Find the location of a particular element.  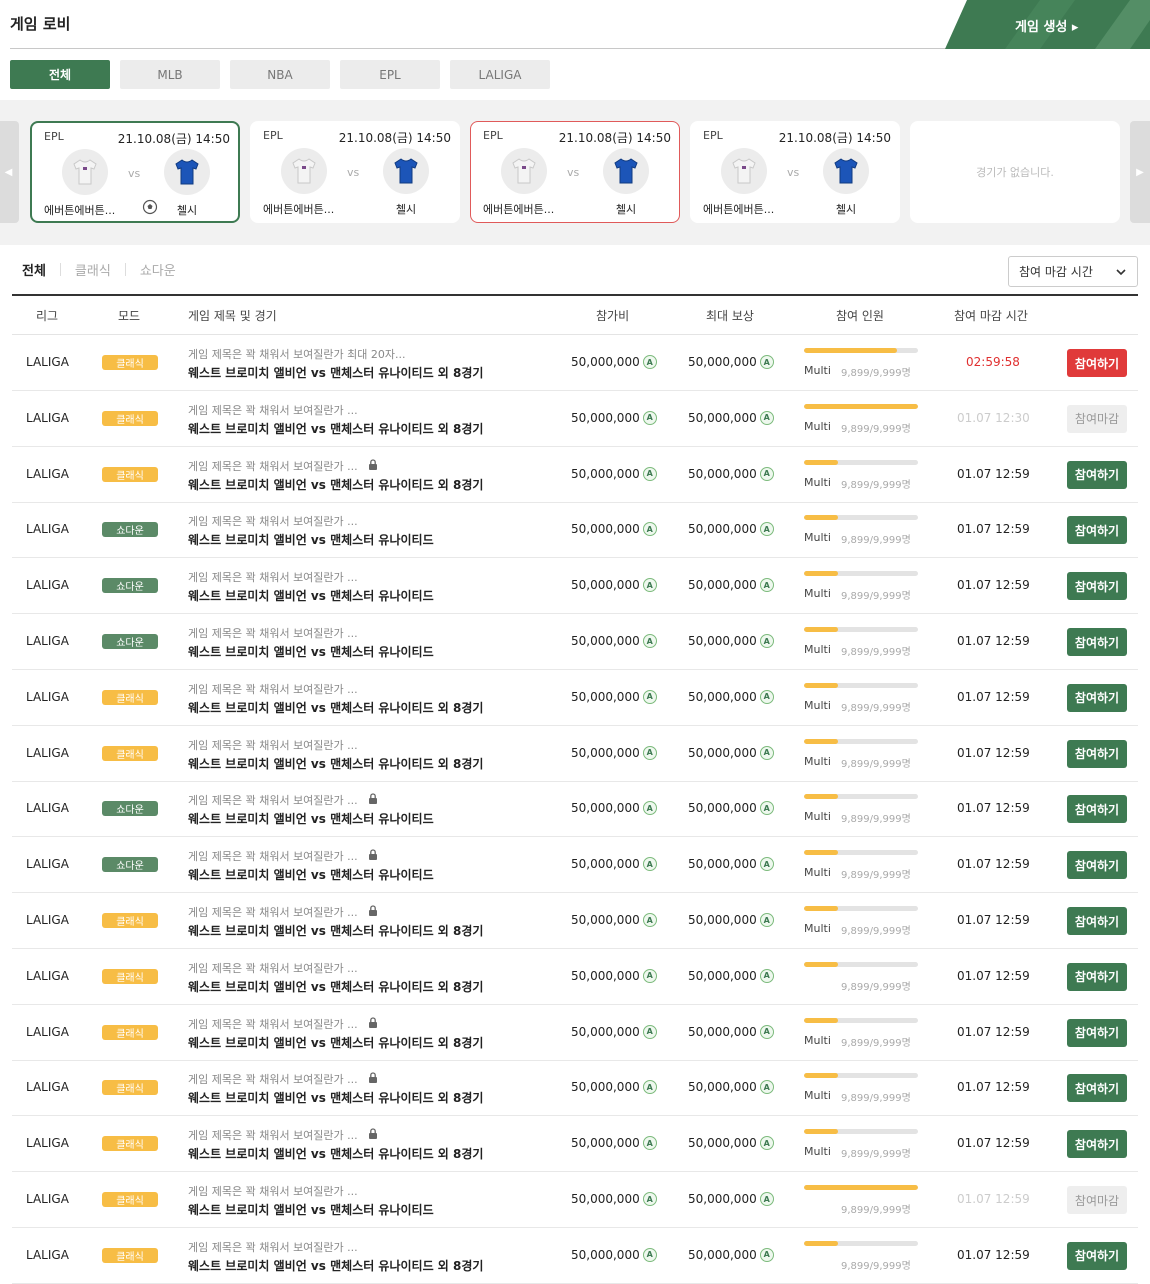

carousel-prev-button: ◀ is located at coordinates (9, 172).